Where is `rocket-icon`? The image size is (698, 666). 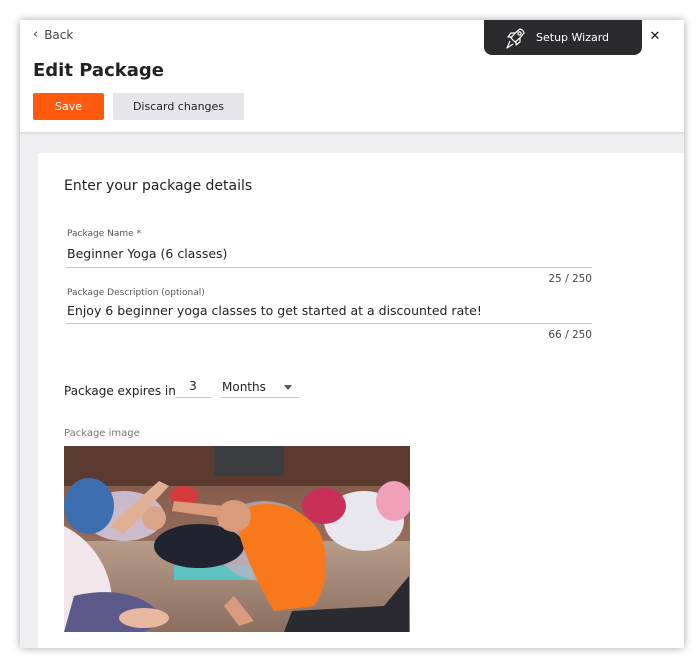 rocket-icon is located at coordinates (516, 38).